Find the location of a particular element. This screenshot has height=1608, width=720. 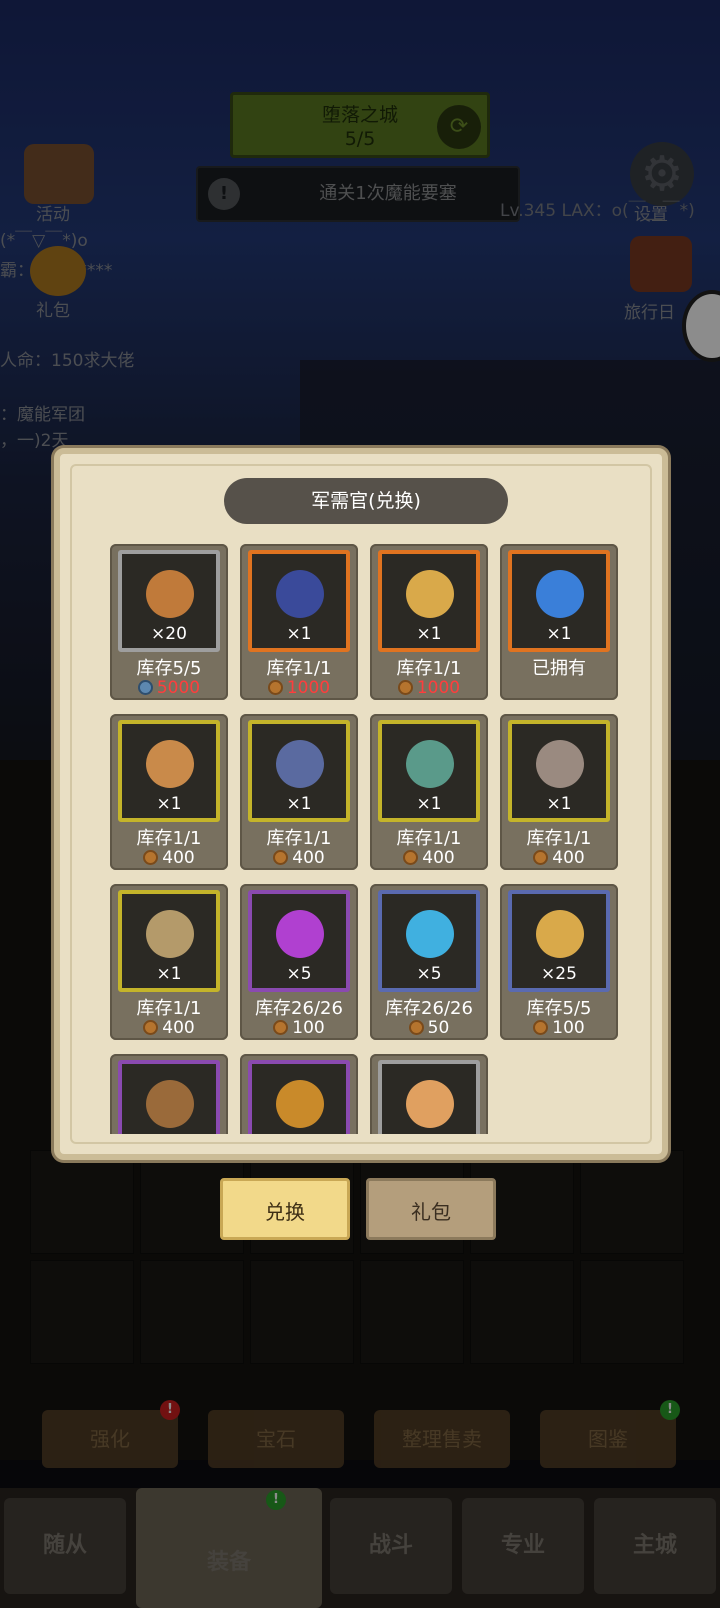

item-price: 50 is located at coordinates (429, 1028).